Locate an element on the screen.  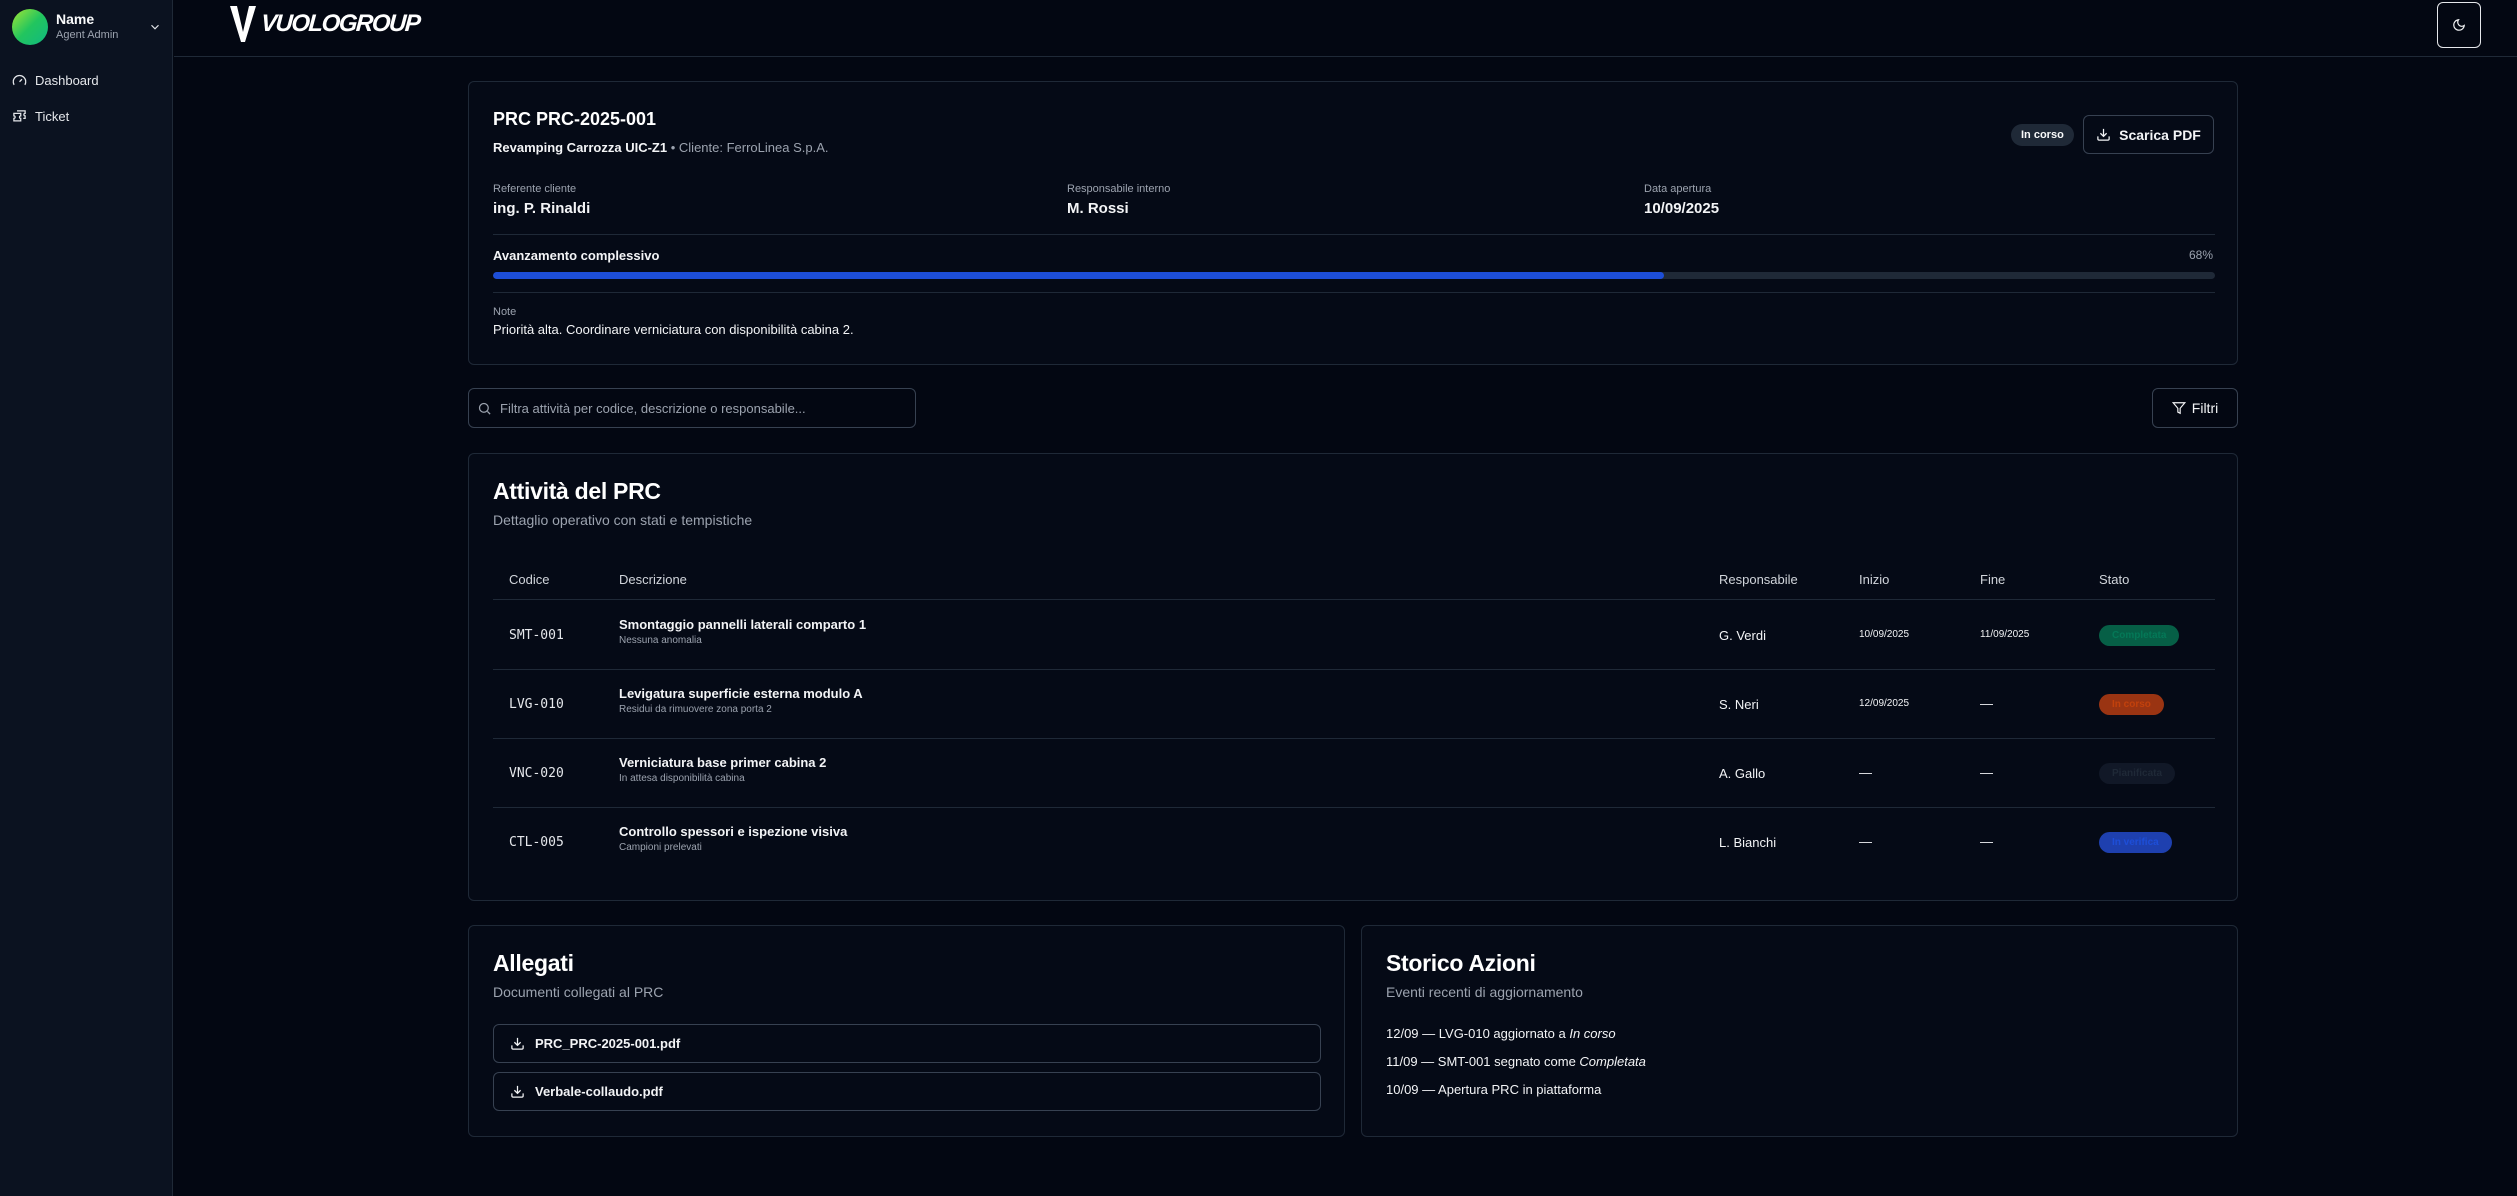
user-role: Agent Admin is located at coordinates (87, 35).